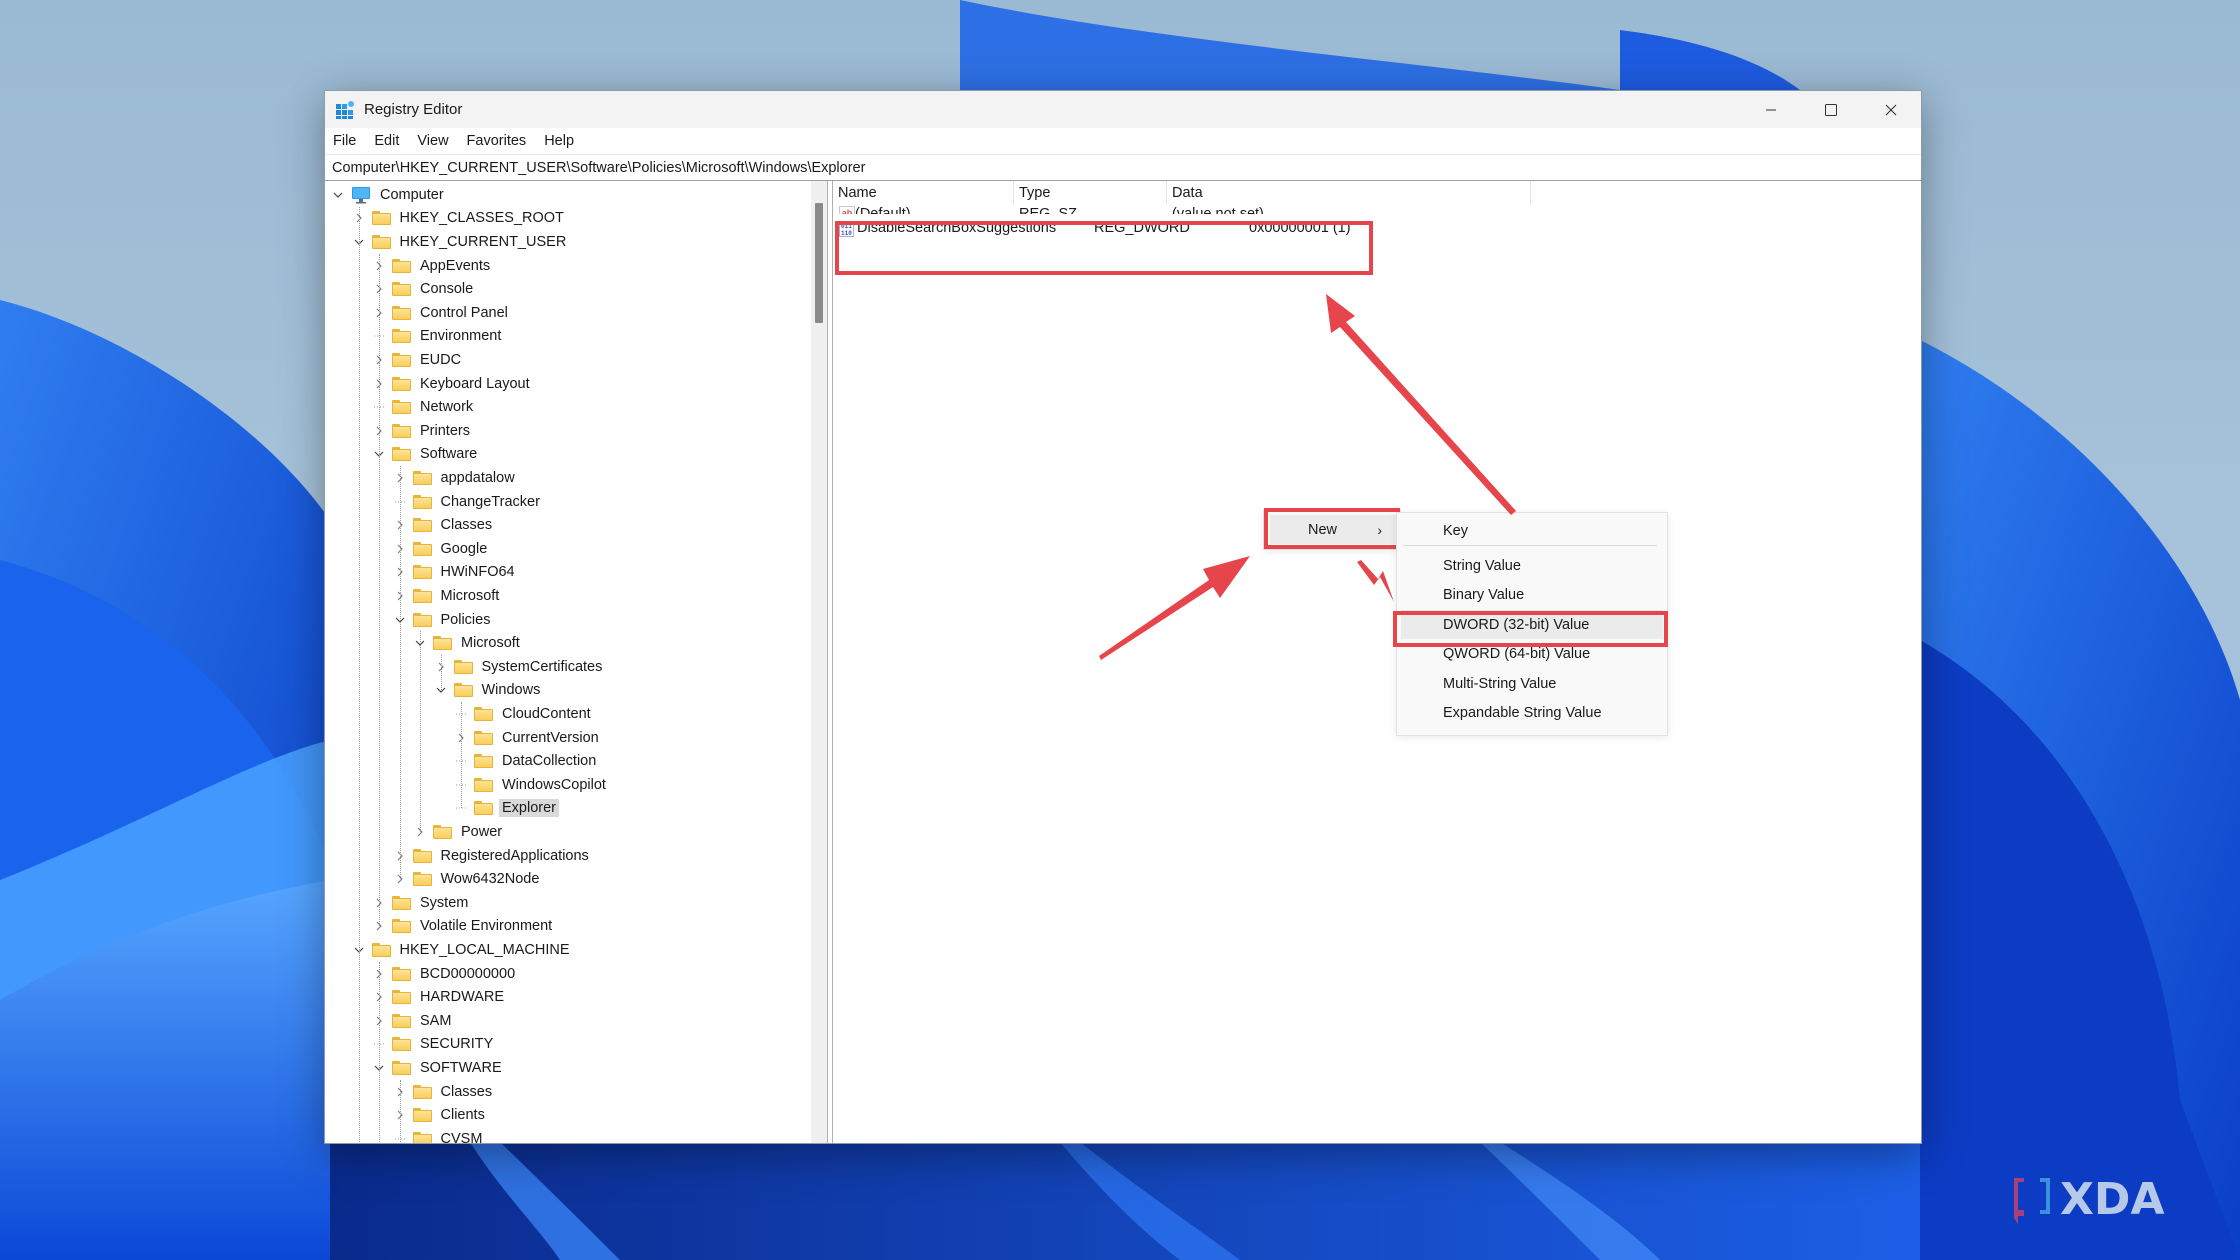  I want to click on menu-file: File, so click(345, 141).